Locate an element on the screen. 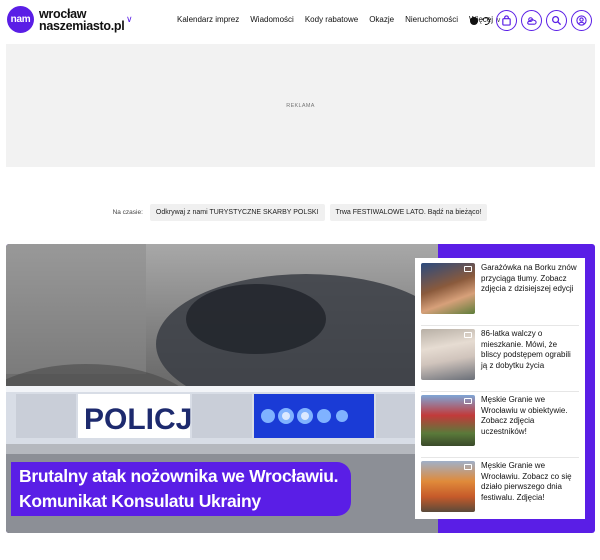 This screenshot has width=600, height=560. nav-item-kalendarz: Kalendarz imprez is located at coordinates (208, 19).